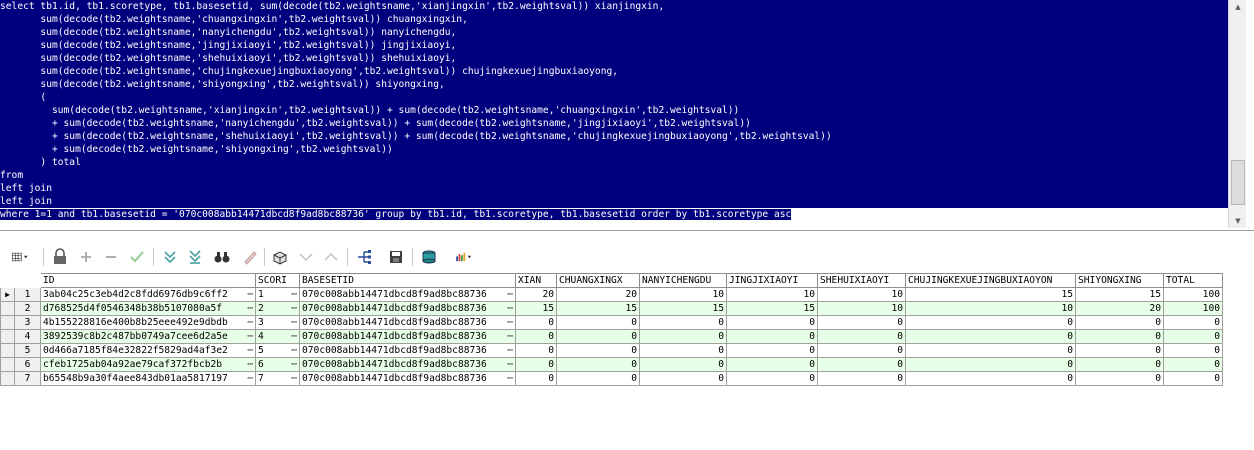  Describe the element at coordinates (1193, 280) in the screenshot. I see `column-header-total: TOTAL` at that location.